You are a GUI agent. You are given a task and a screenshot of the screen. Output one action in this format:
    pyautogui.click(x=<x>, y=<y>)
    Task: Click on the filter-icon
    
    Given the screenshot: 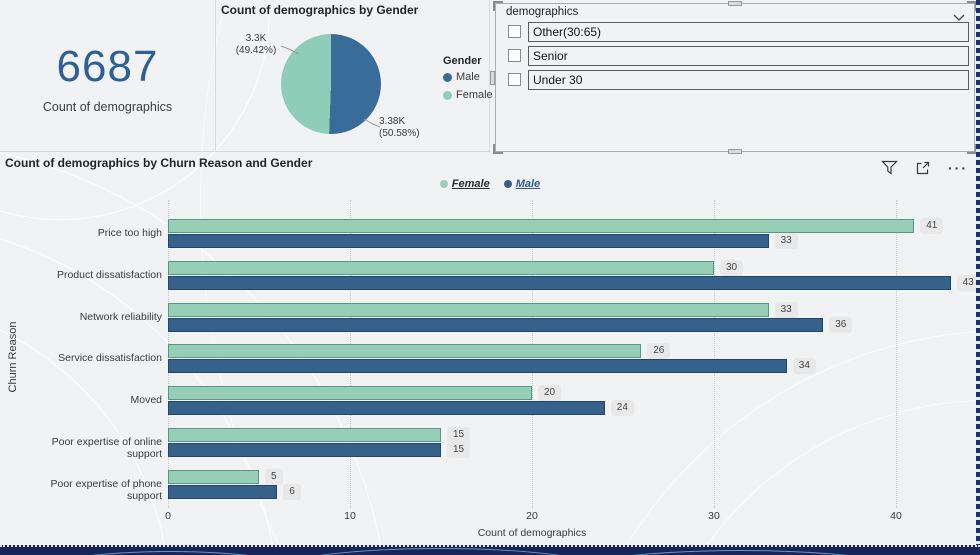 What is the action you would take?
    pyautogui.click(x=889, y=168)
    